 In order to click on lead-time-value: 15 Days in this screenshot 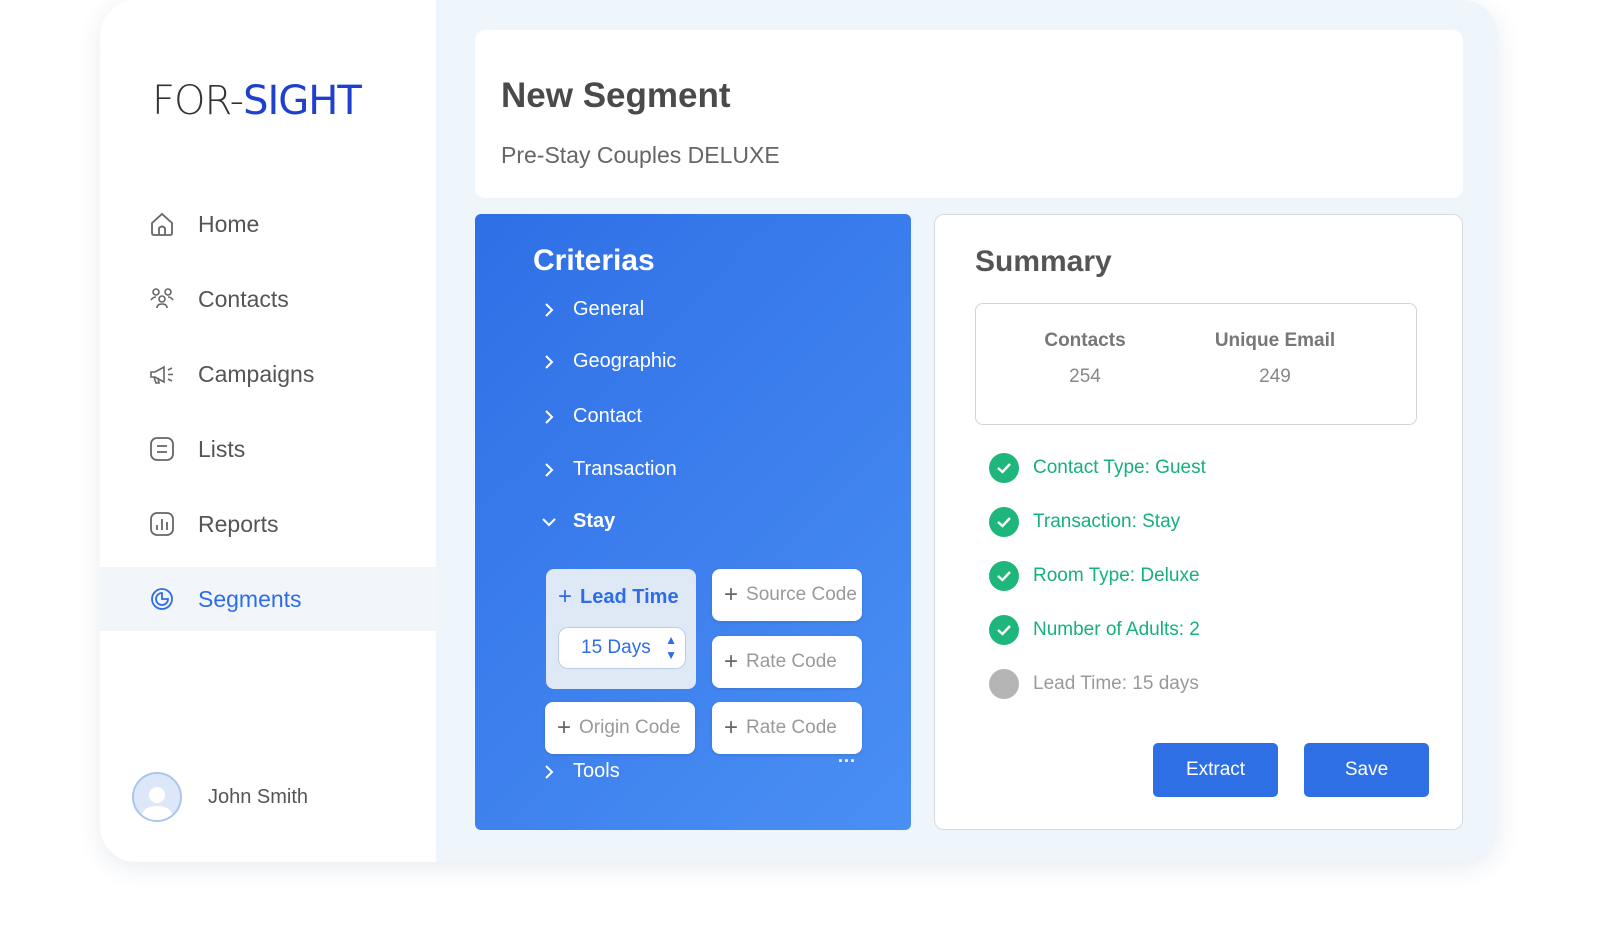, I will do `click(616, 647)`.